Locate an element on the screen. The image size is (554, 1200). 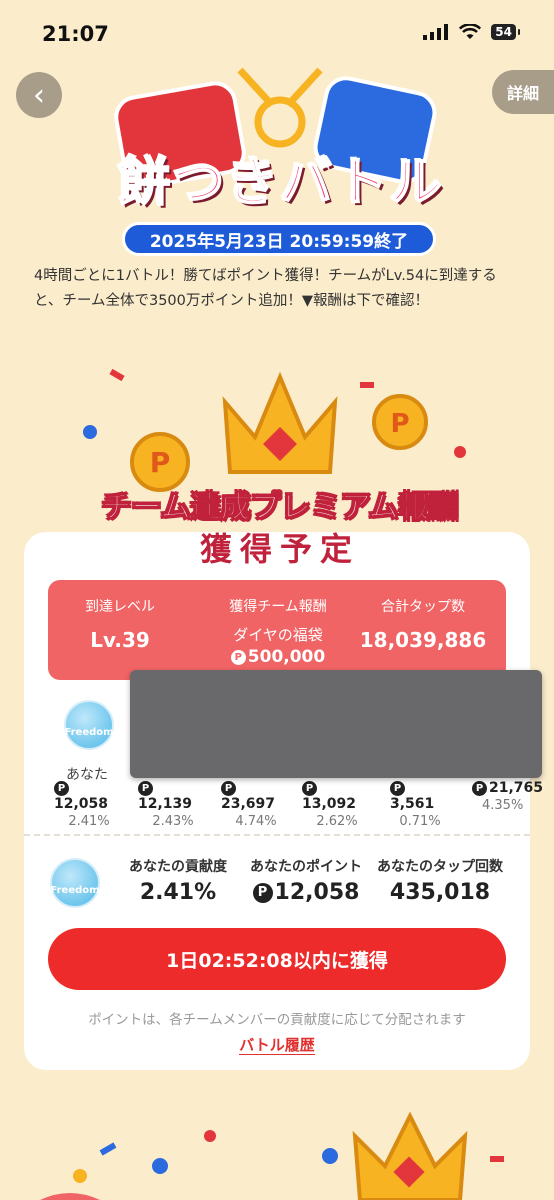
battery-icon: 54 is located at coordinates (505, 32).